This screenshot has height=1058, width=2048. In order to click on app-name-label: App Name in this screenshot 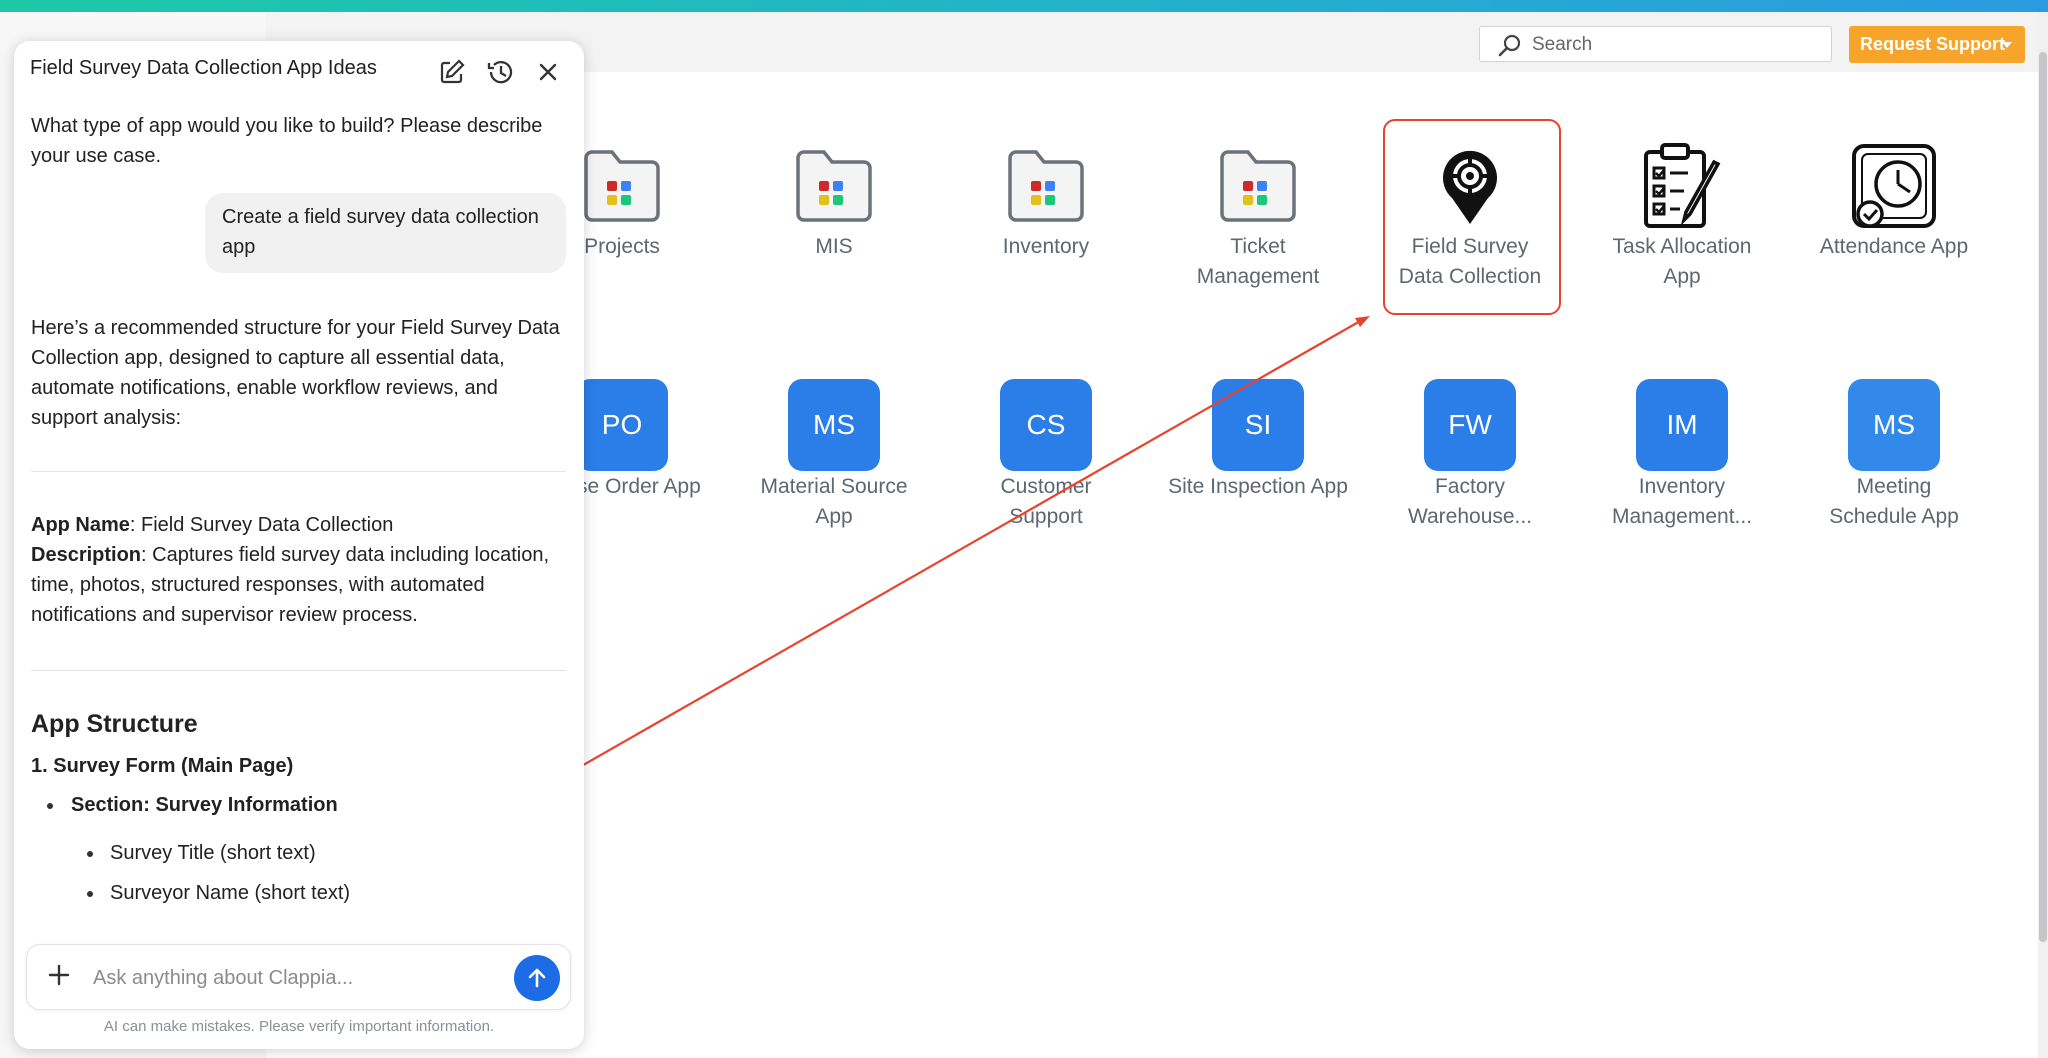, I will do `click(80, 525)`.